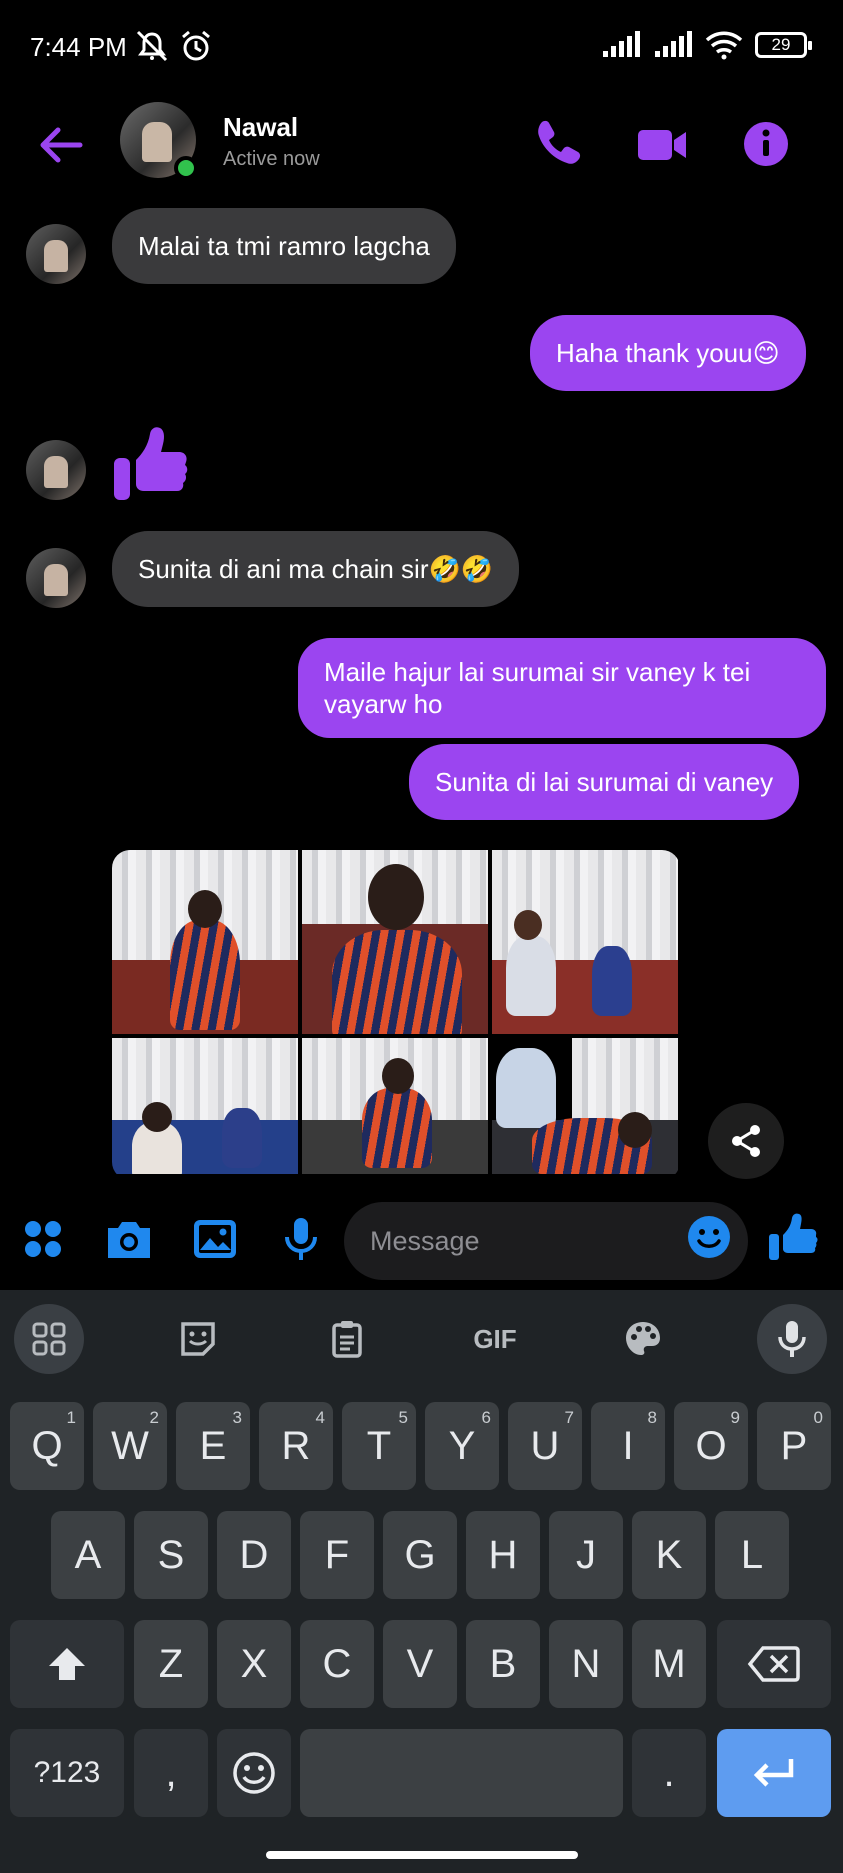 Image resolution: width=843 pixels, height=1873 pixels. I want to click on space-bar, so click(461, 1773).